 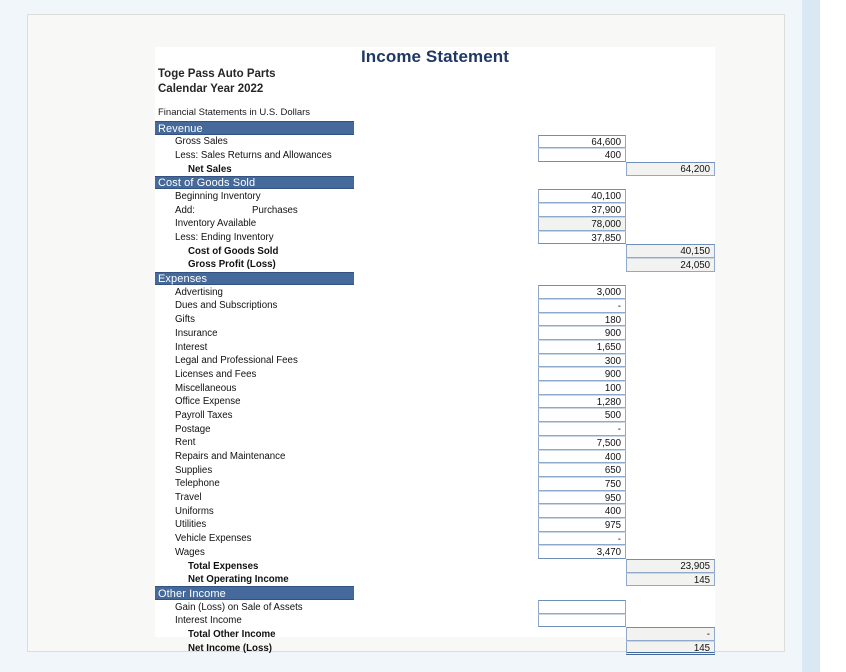 What do you see at coordinates (435, 470) in the screenshot?
I see `table-row: Supplies 650` at bounding box center [435, 470].